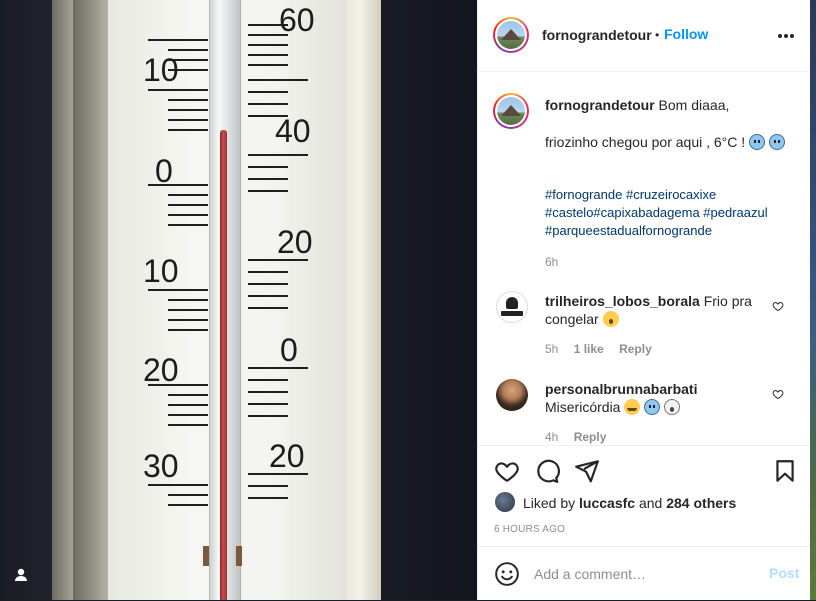 This screenshot has height=601, width=816. Describe the element at coordinates (786, 36) in the screenshot. I see `more-options-icon` at that location.